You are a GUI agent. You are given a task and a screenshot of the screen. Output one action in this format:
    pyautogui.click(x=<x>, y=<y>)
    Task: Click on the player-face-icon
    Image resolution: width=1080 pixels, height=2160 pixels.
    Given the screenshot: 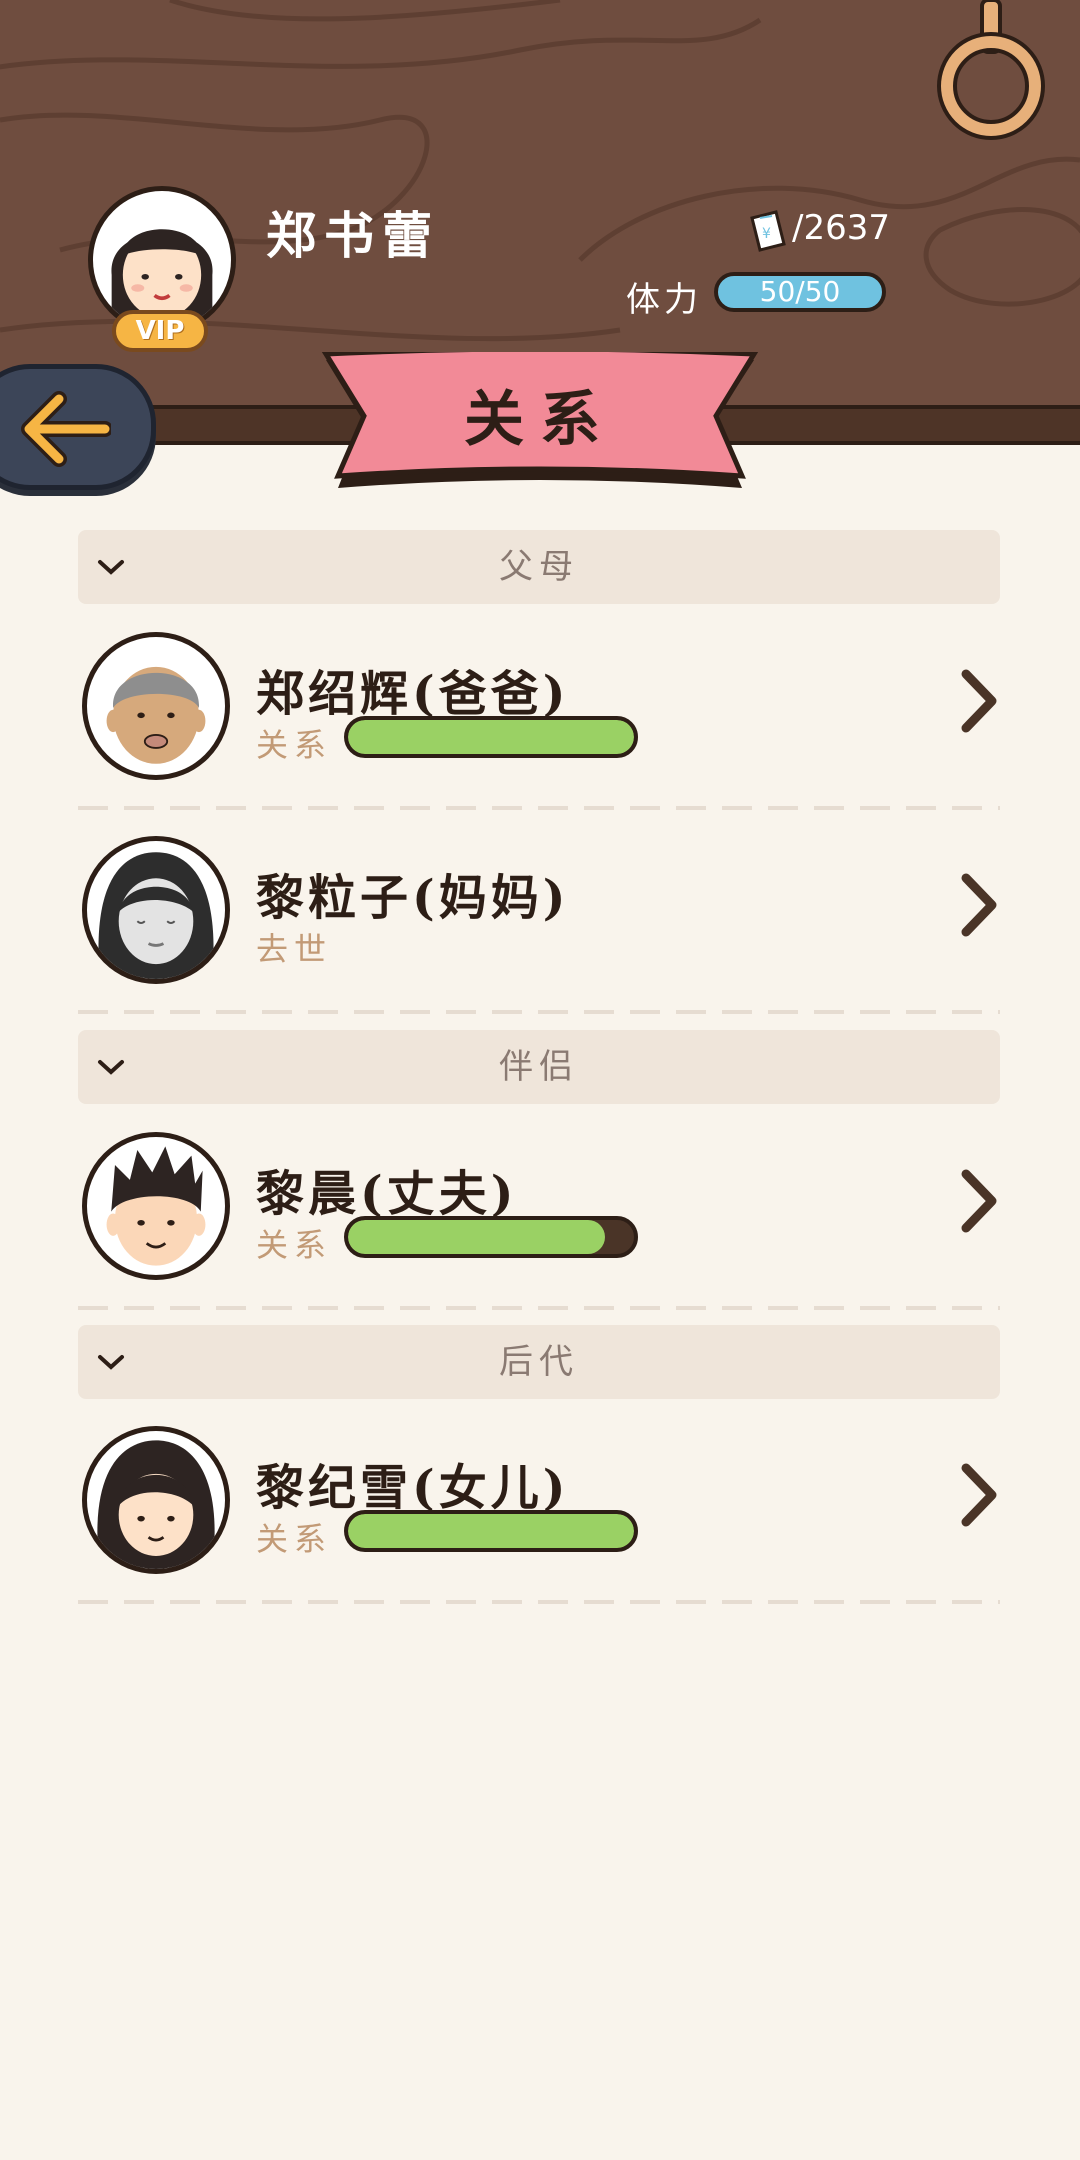 What is the action you would take?
    pyautogui.click(x=162, y=275)
    